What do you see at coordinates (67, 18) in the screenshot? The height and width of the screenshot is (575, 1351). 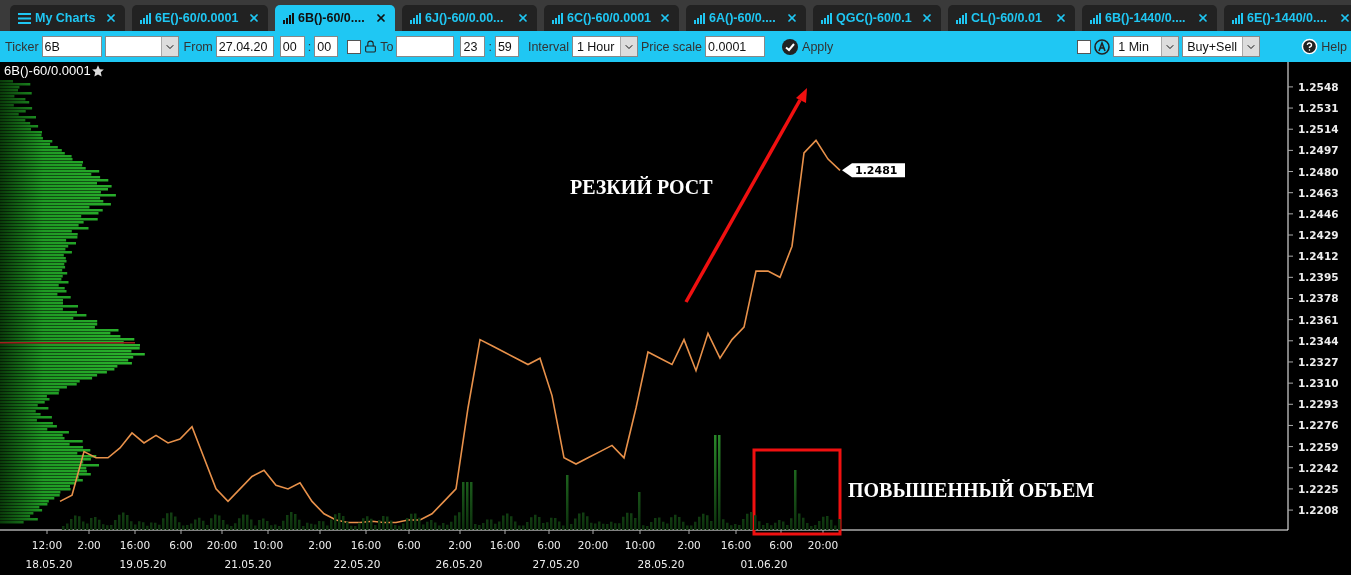 I see `tab: My Charts` at bounding box center [67, 18].